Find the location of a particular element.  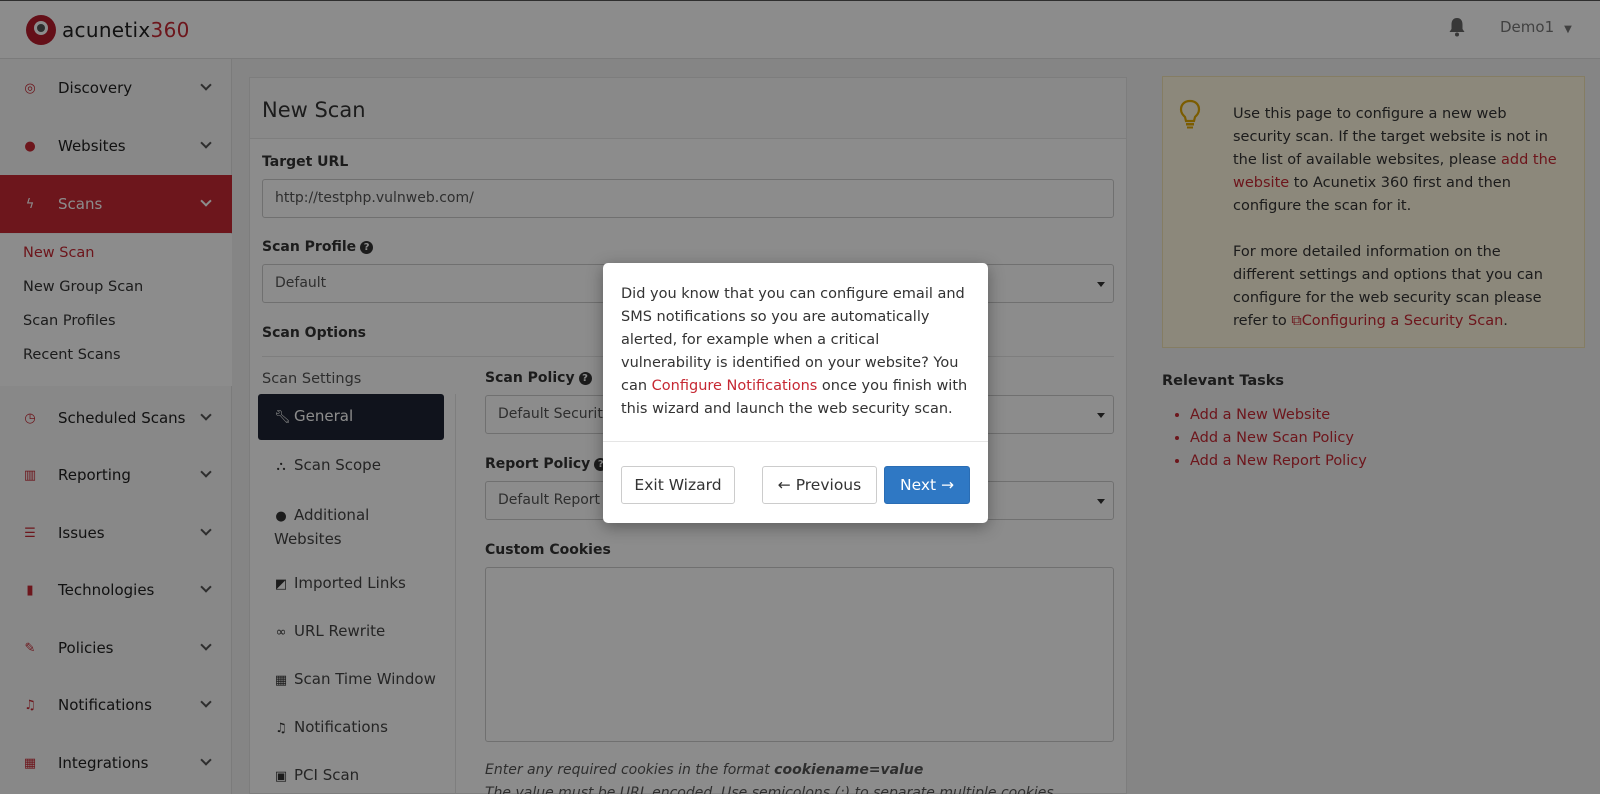

exit-wizard-button: Exit Wizard is located at coordinates (678, 485).